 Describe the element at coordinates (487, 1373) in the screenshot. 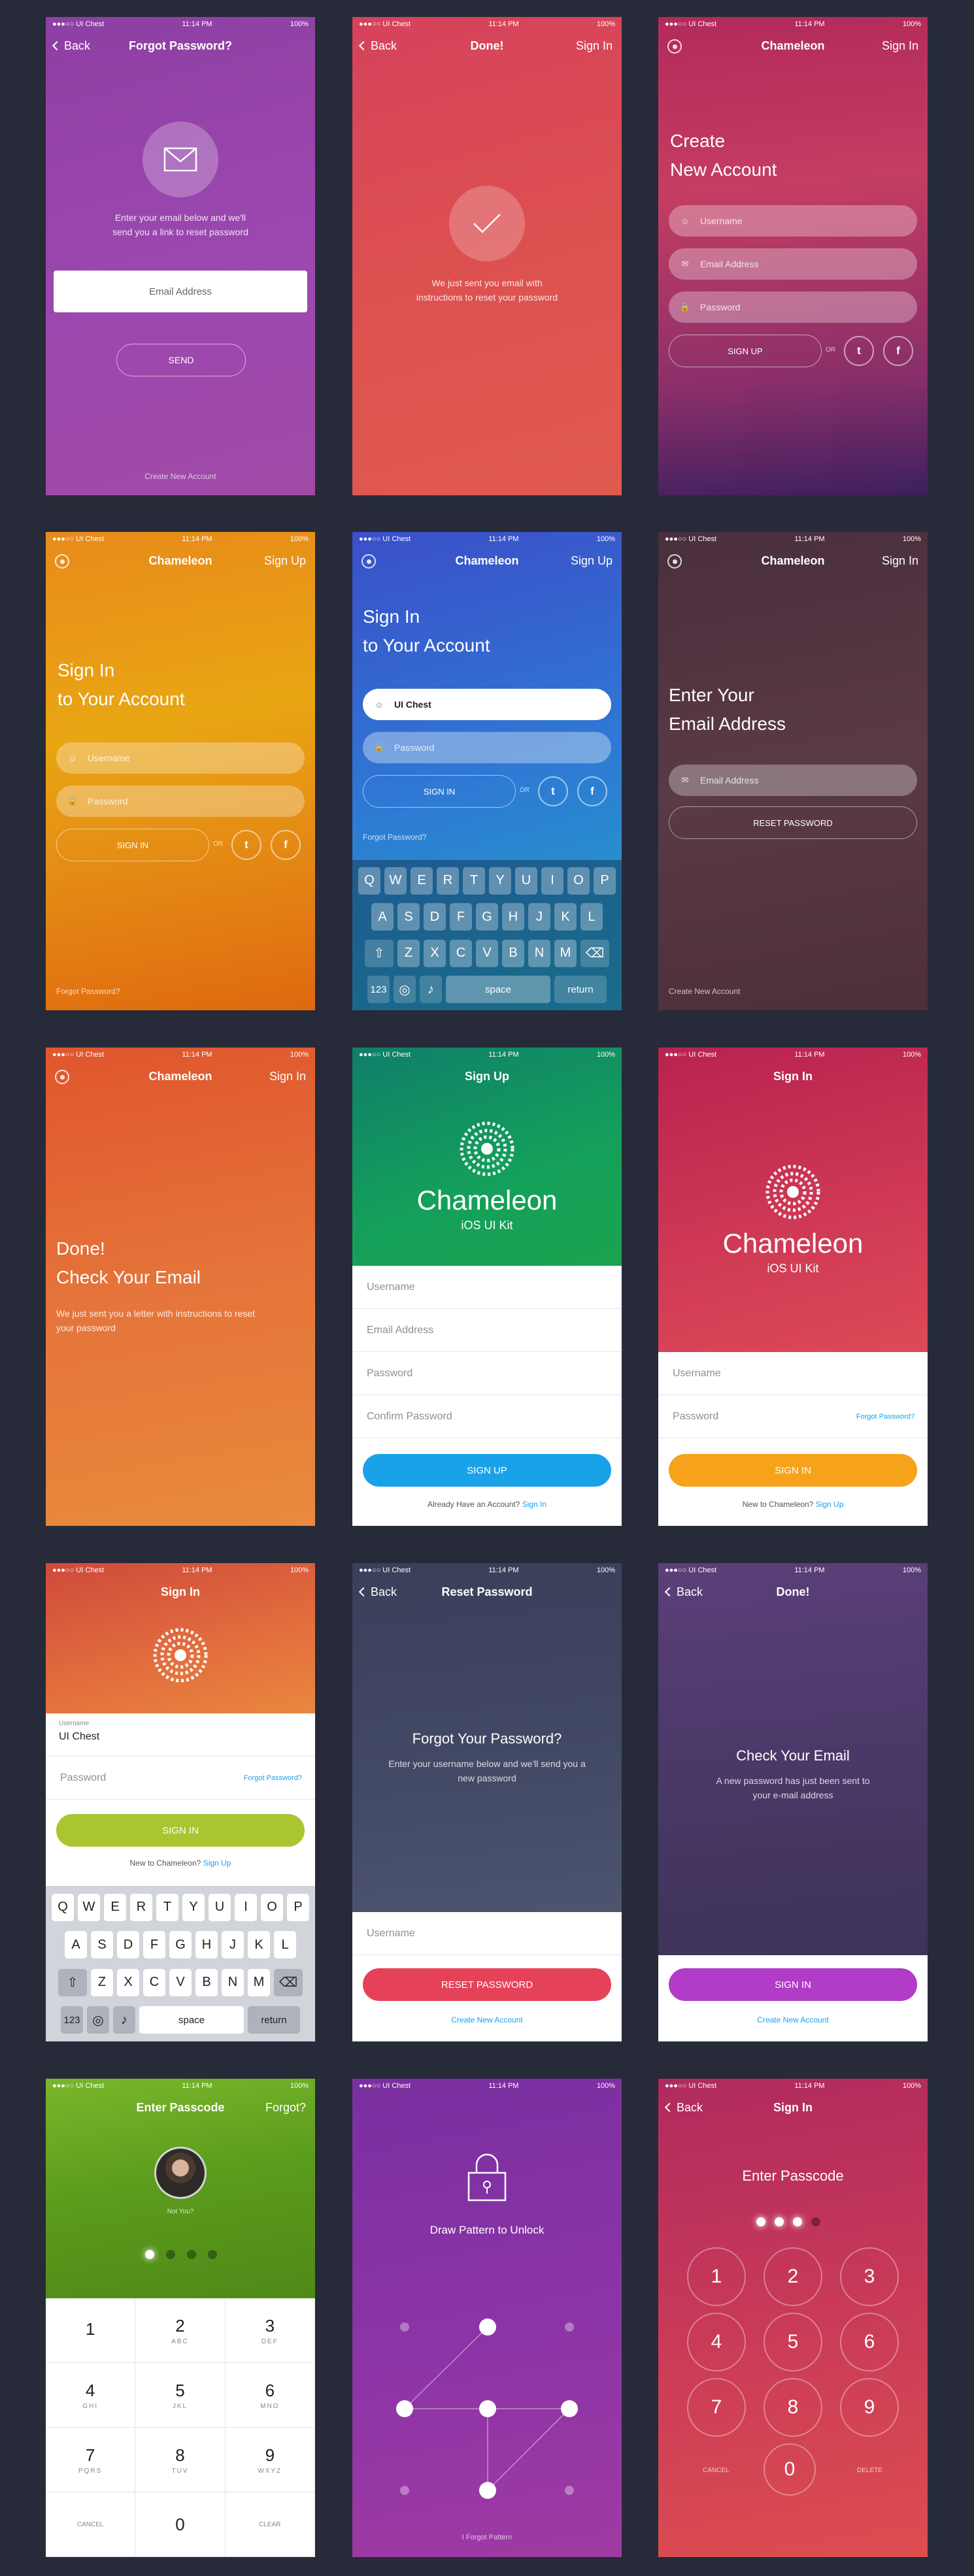

I see `password-field: Password` at that location.